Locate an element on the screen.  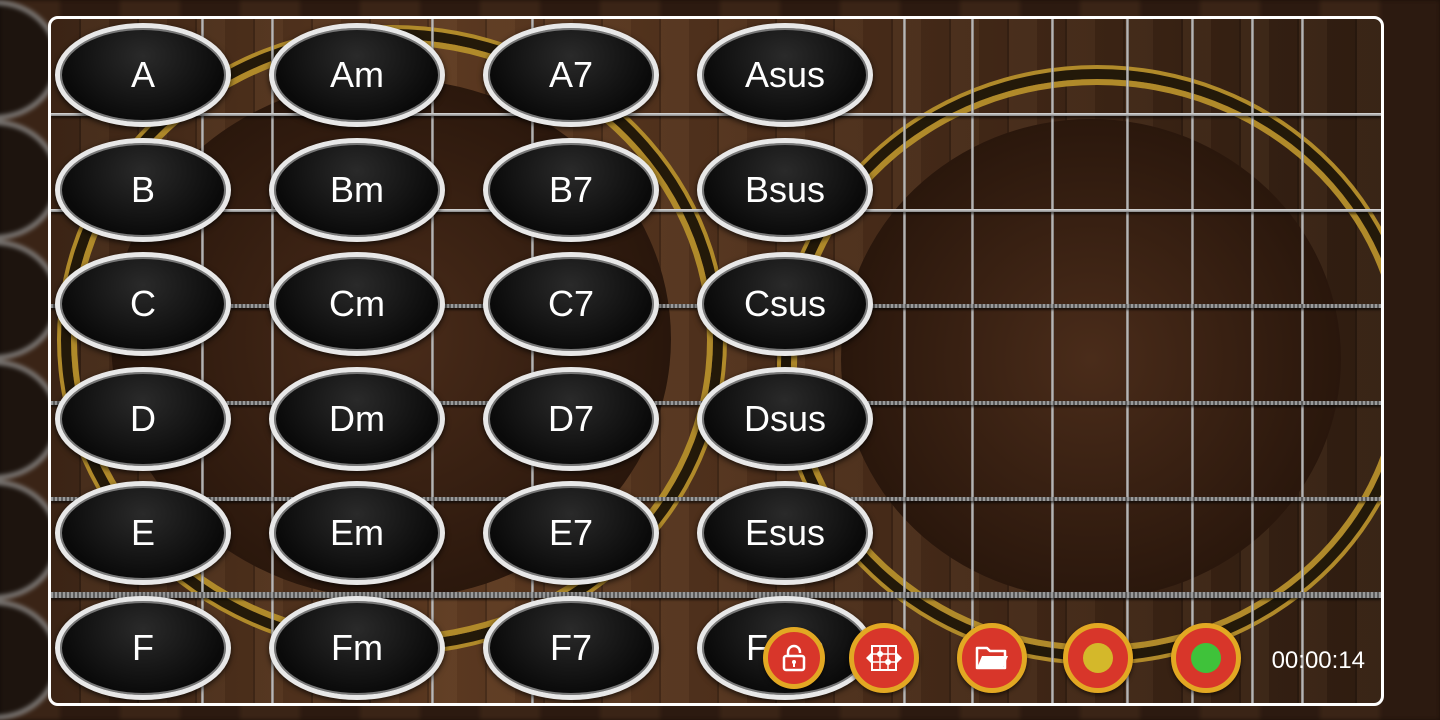
chord-button: F7 is located at coordinates (571, 647).